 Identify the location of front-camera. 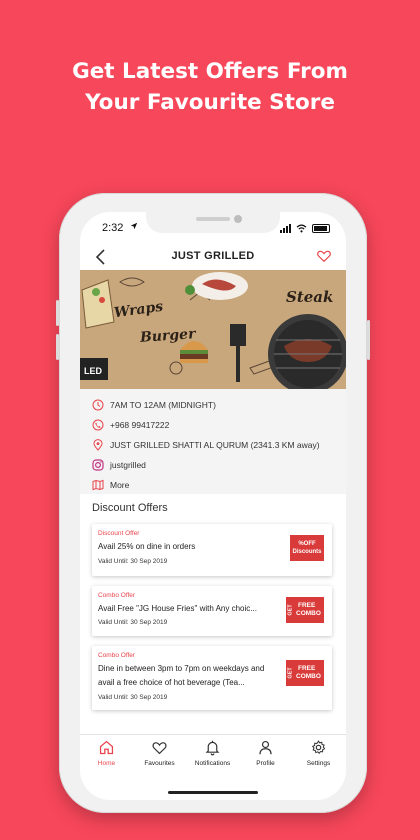
(238, 219).